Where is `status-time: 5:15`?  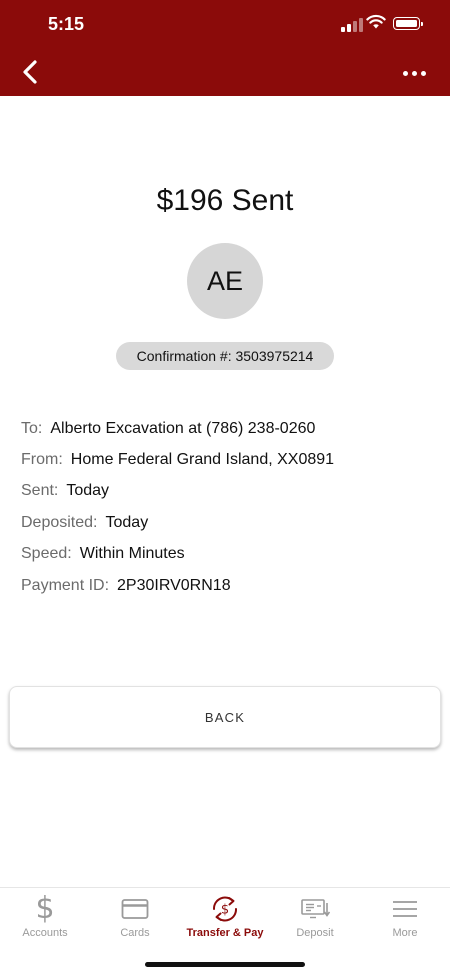
status-time: 5:15 is located at coordinates (66, 24).